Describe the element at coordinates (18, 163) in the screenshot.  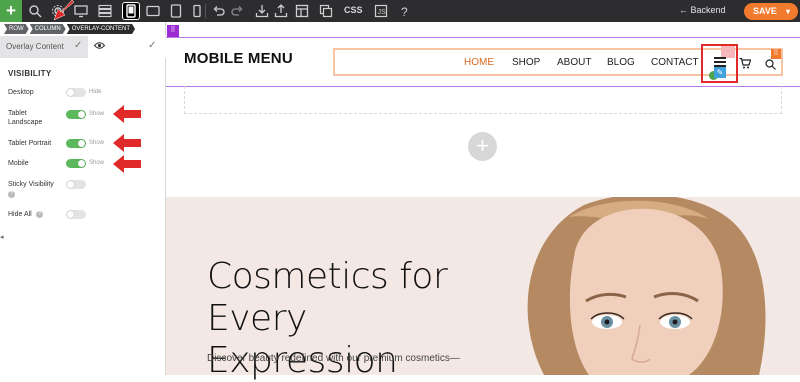
I see `visibility-label-mobile: Mobile` at that location.